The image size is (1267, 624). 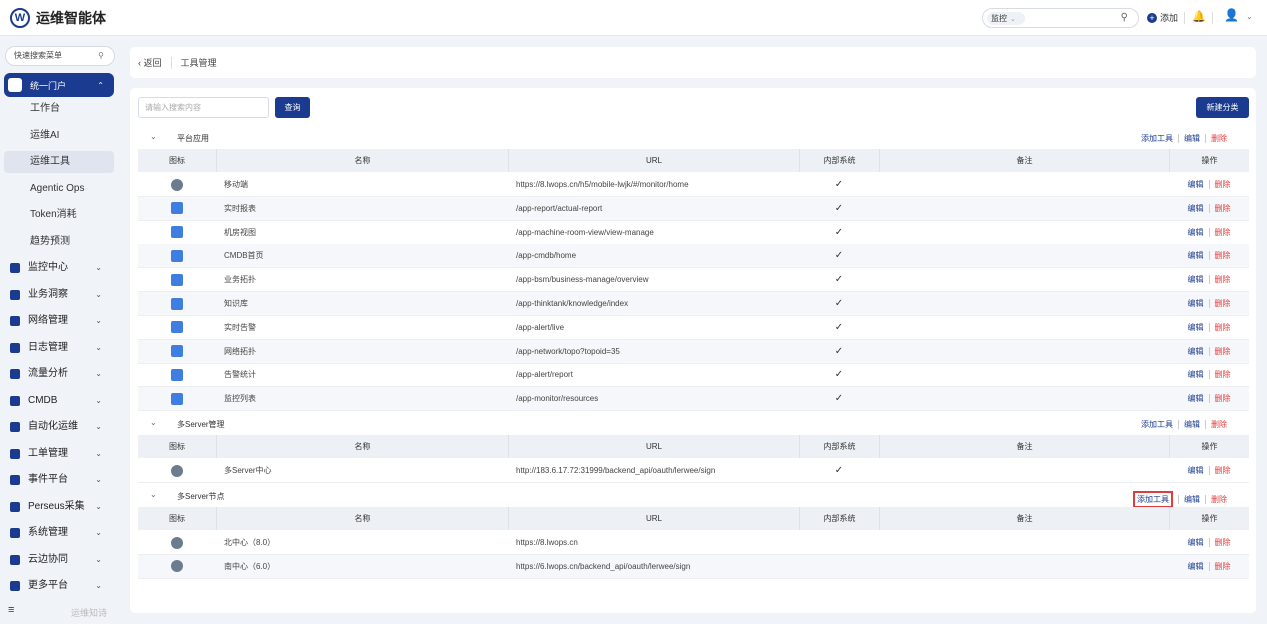 What do you see at coordinates (59, 374) in the screenshot?
I see `sidebar-group: 流量分析 ⌄` at bounding box center [59, 374].